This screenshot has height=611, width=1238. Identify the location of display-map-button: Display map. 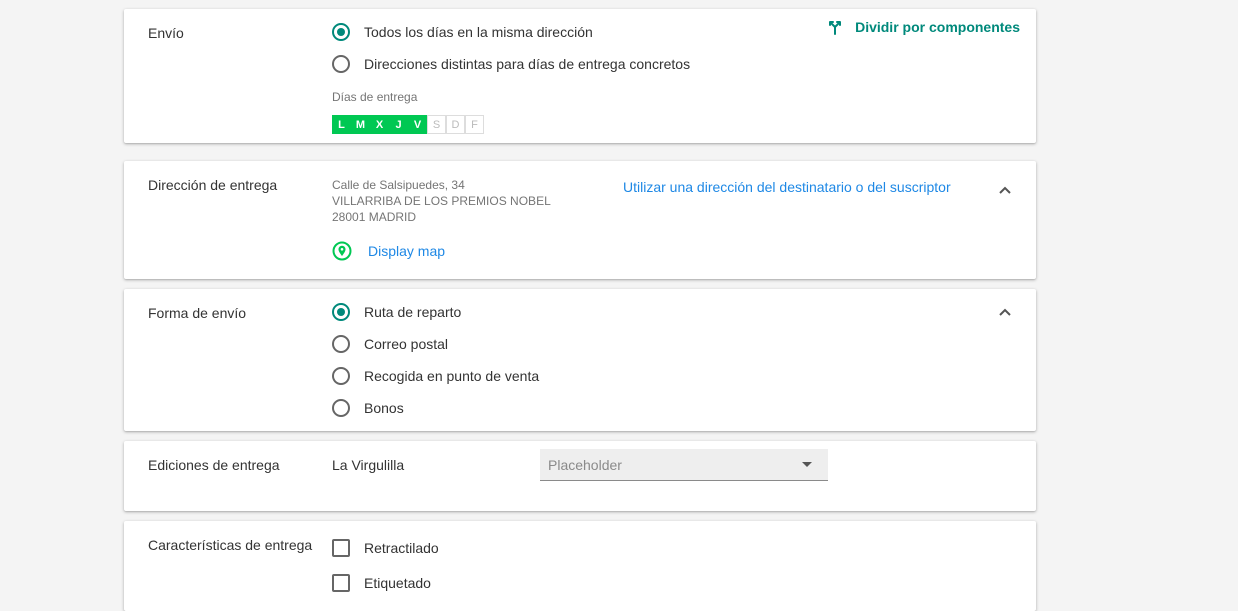
(388, 251).